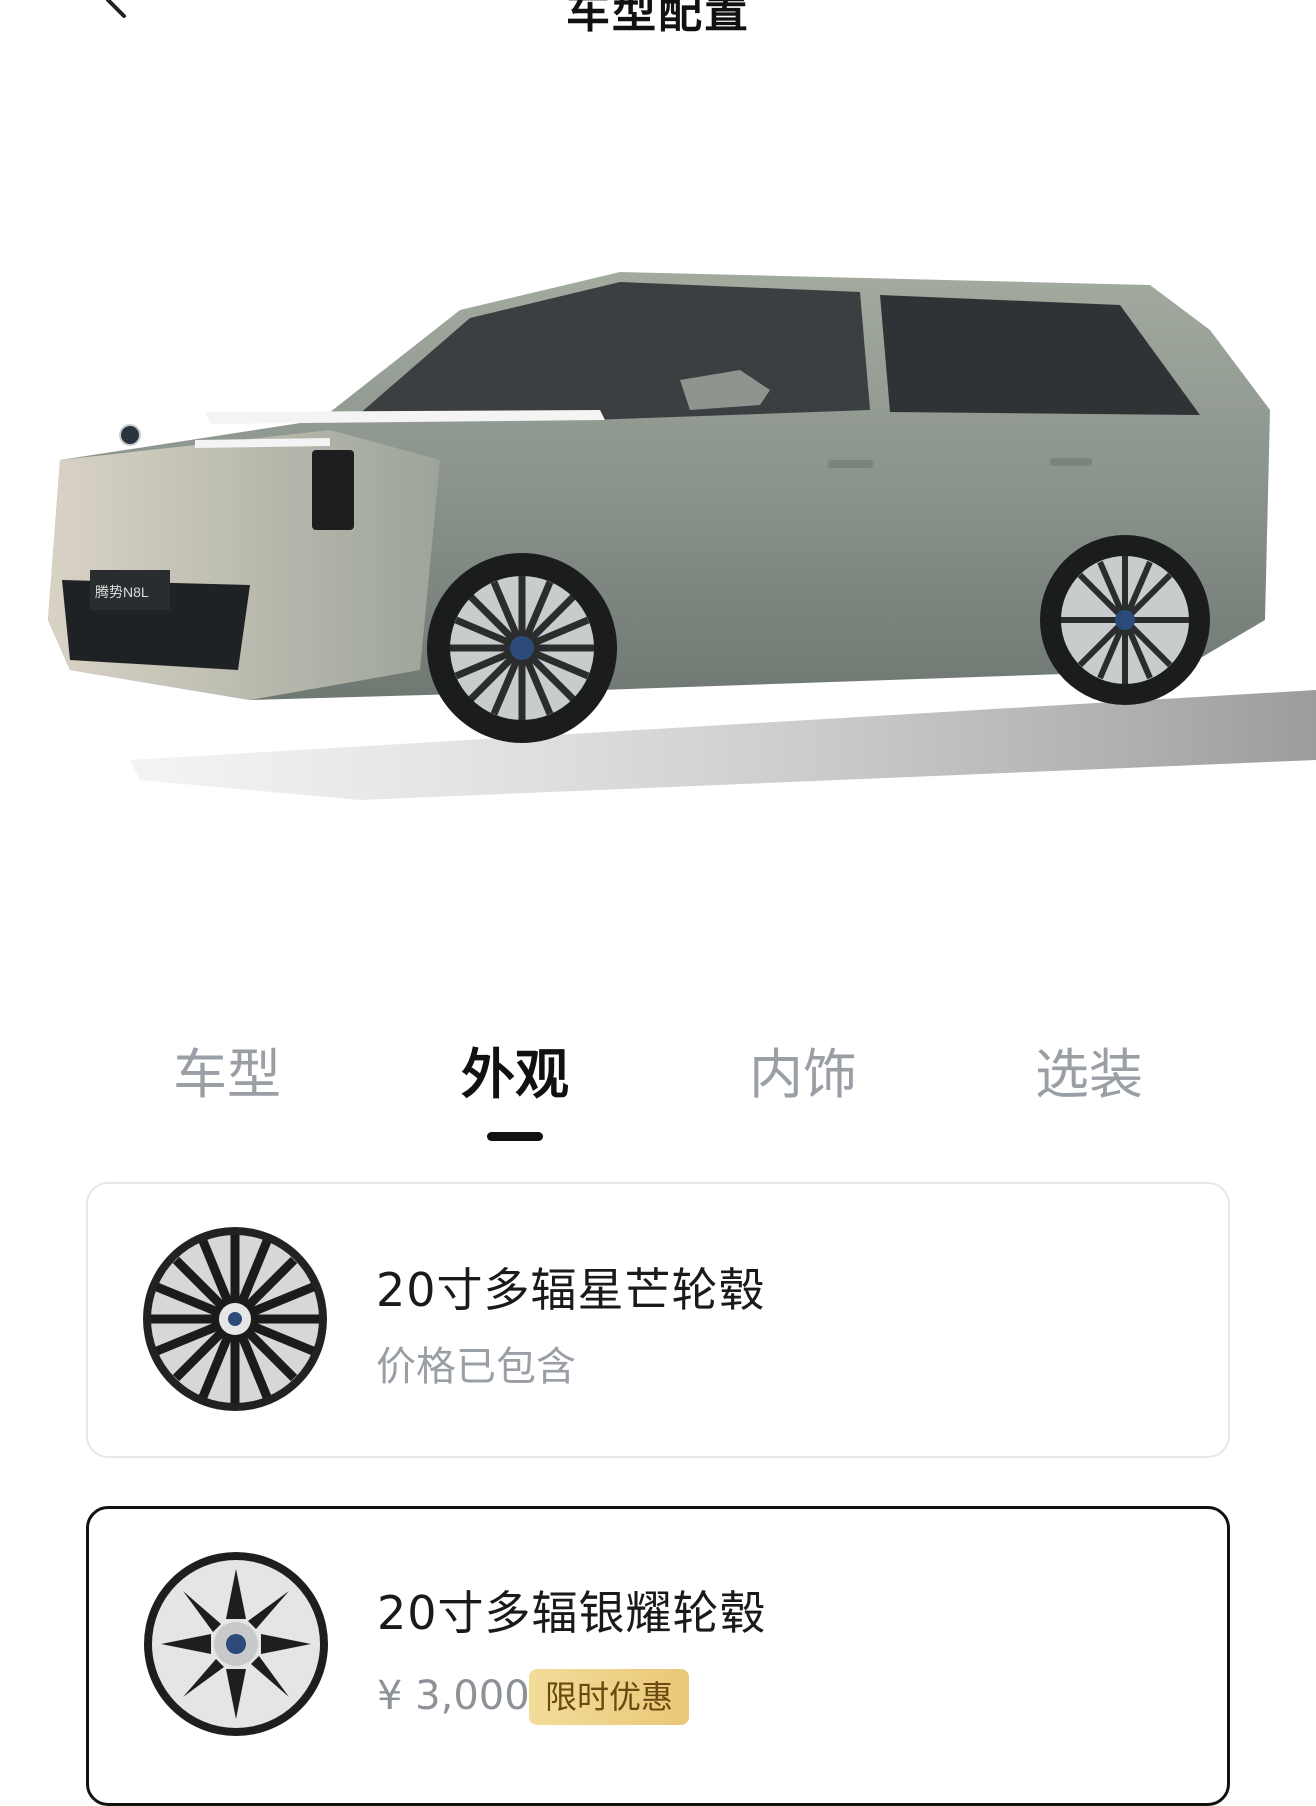 The image size is (1316, 1806). I want to click on option-name: 20寸多辐银耀轮毂, so click(572, 1613).